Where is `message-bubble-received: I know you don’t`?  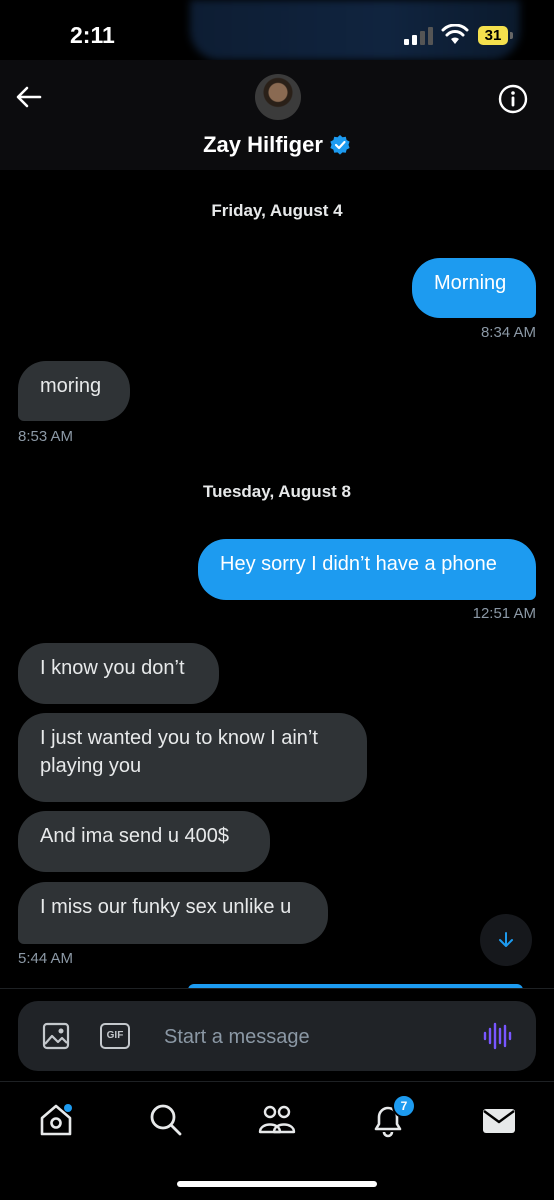
message-bubble-received: I know you don’t is located at coordinates (118, 673).